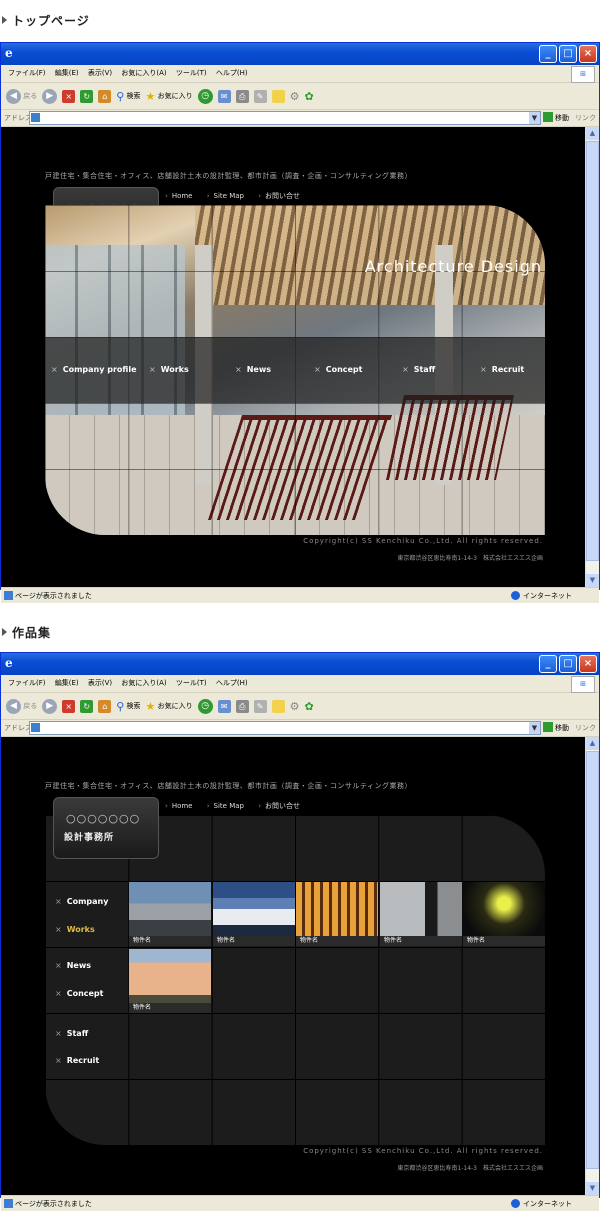 This screenshot has height=1211, width=600. Describe the element at coordinates (73, 965) in the screenshot. I see `side-nav-news: News` at that location.